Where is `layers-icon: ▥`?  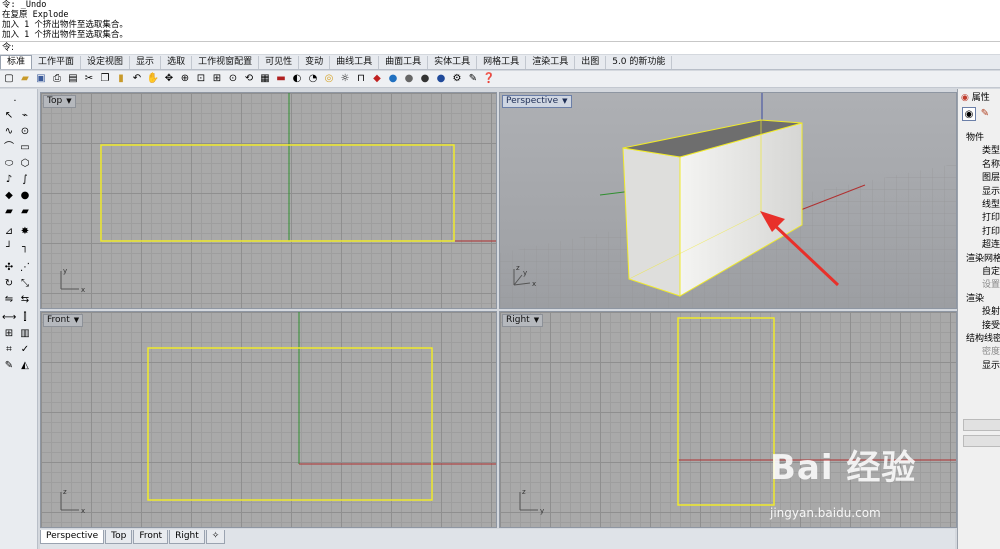
layers-icon: ▥ is located at coordinates (25, 334).